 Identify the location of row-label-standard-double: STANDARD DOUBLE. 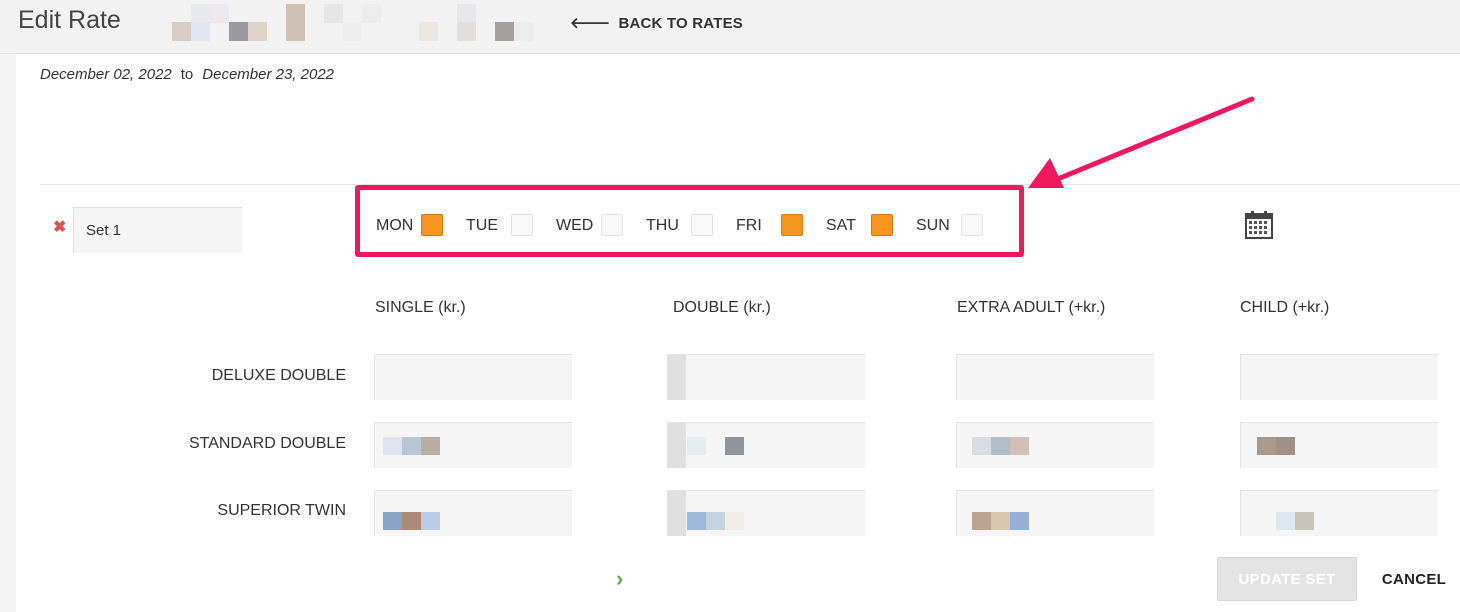
(267, 443).